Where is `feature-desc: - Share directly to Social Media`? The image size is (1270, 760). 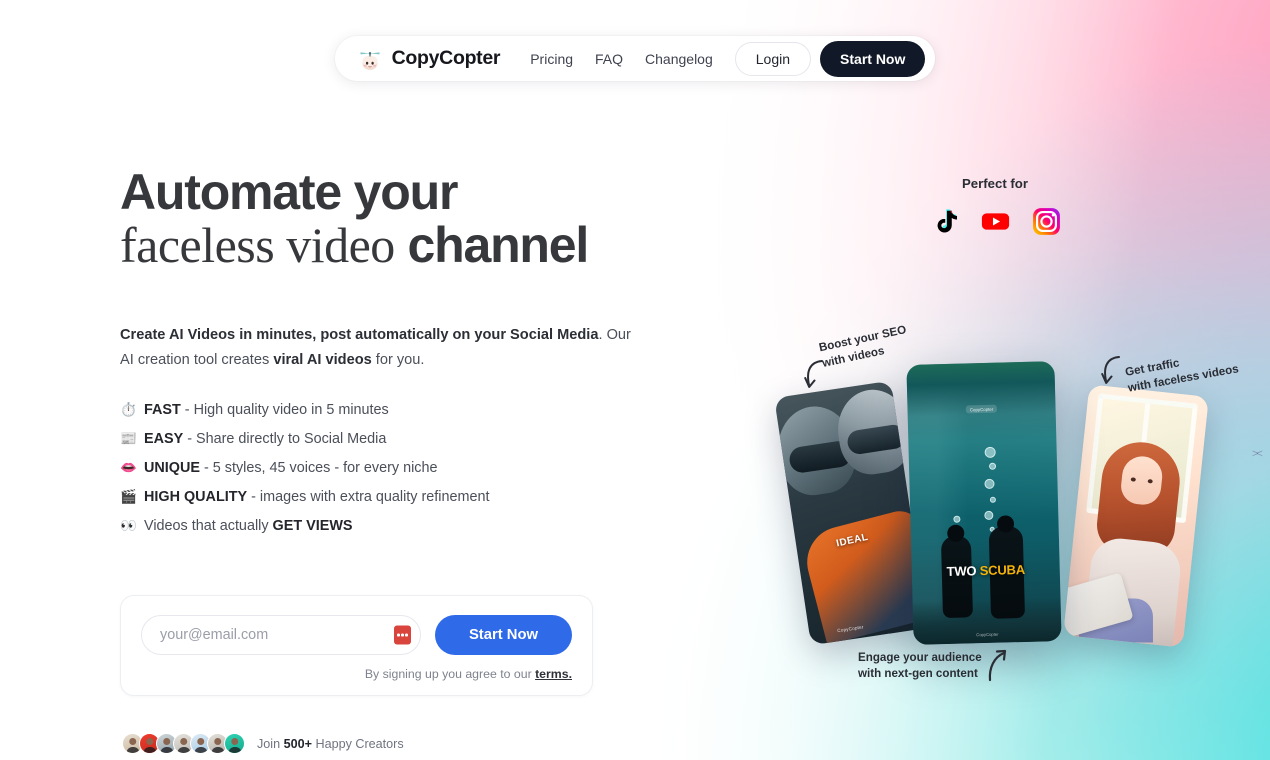 feature-desc: - Share directly to Social Media is located at coordinates (285, 439).